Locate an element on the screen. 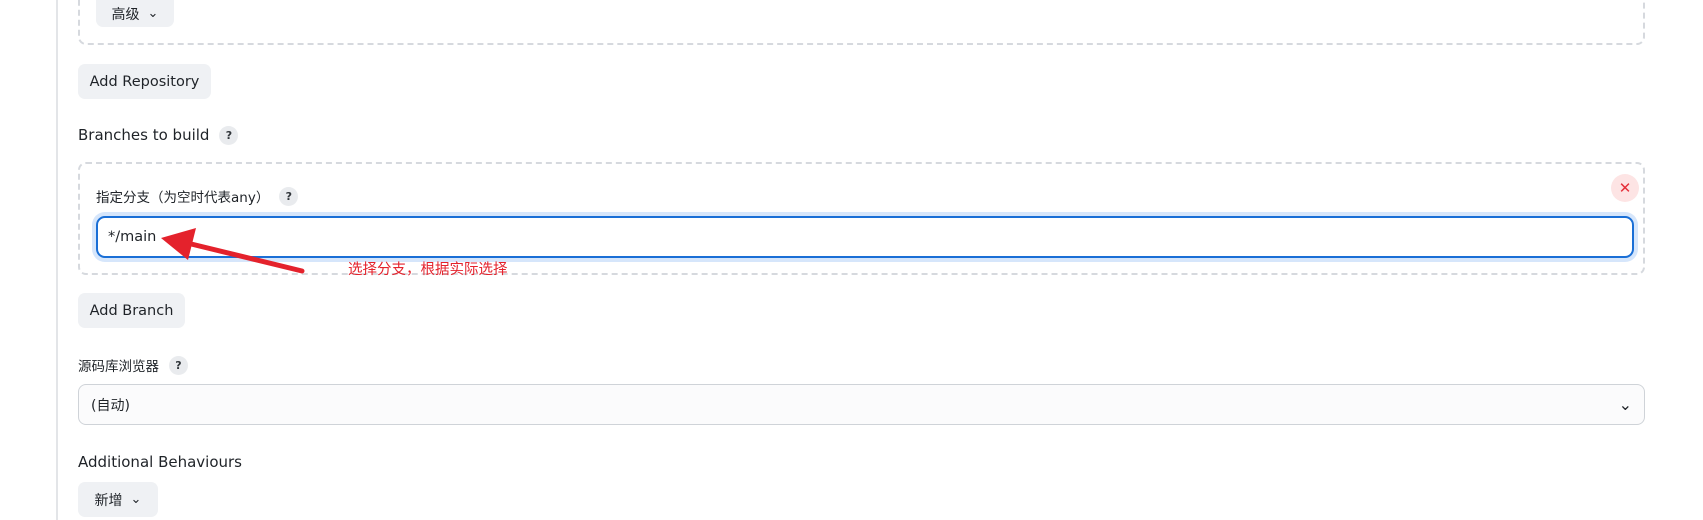 The image size is (1703, 520). branch-specifier-input is located at coordinates (865, 237).